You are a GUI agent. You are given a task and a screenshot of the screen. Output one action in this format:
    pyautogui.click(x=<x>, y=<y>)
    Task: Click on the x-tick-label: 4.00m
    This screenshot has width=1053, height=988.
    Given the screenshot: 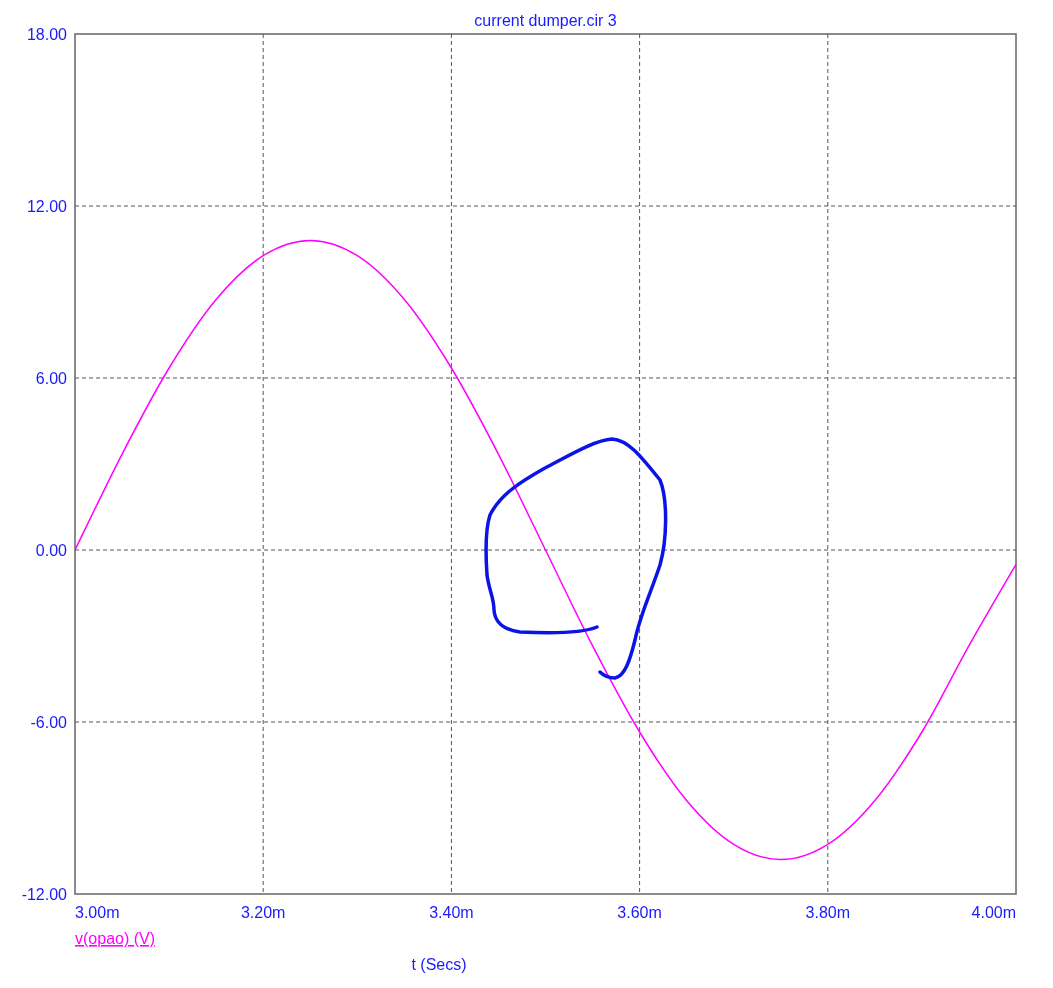 What is the action you would take?
    pyautogui.click(x=993, y=912)
    